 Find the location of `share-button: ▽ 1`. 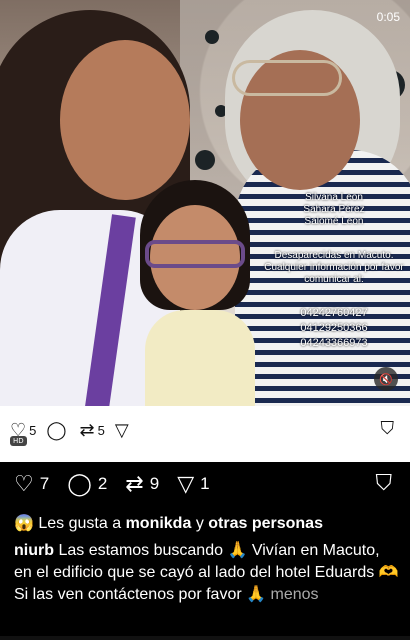

share-button: ▽ 1 is located at coordinates (193, 484).